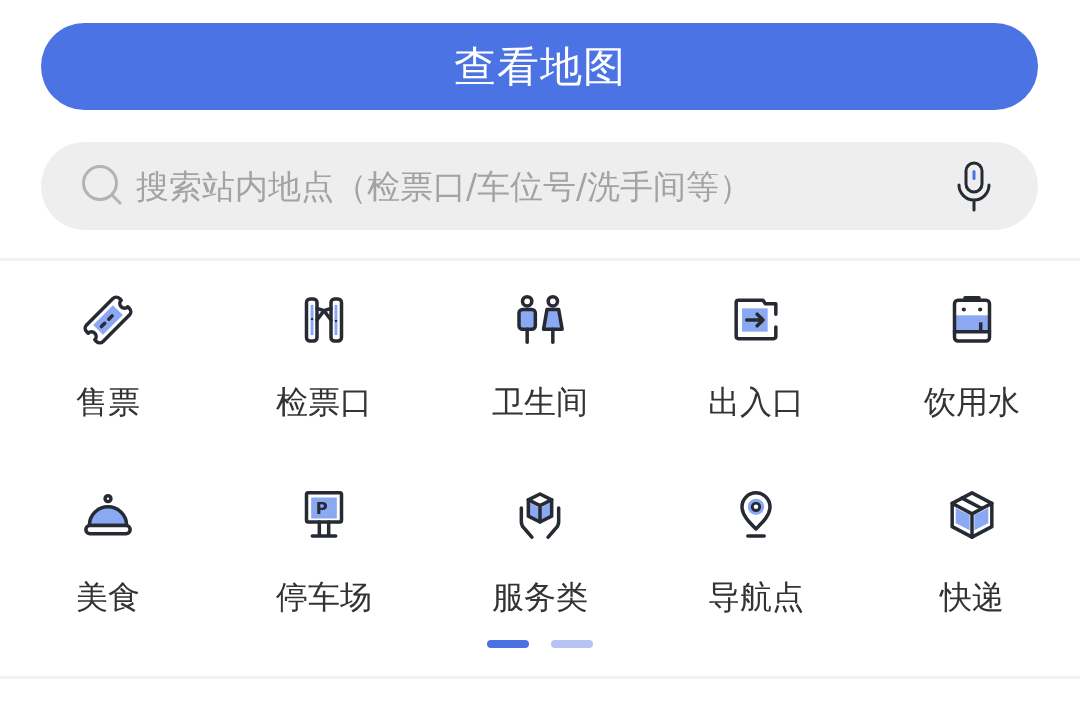  What do you see at coordinates (756, 552) in the screenshot?
I see `category-item: 导航点` at bounding box center [756, 552].